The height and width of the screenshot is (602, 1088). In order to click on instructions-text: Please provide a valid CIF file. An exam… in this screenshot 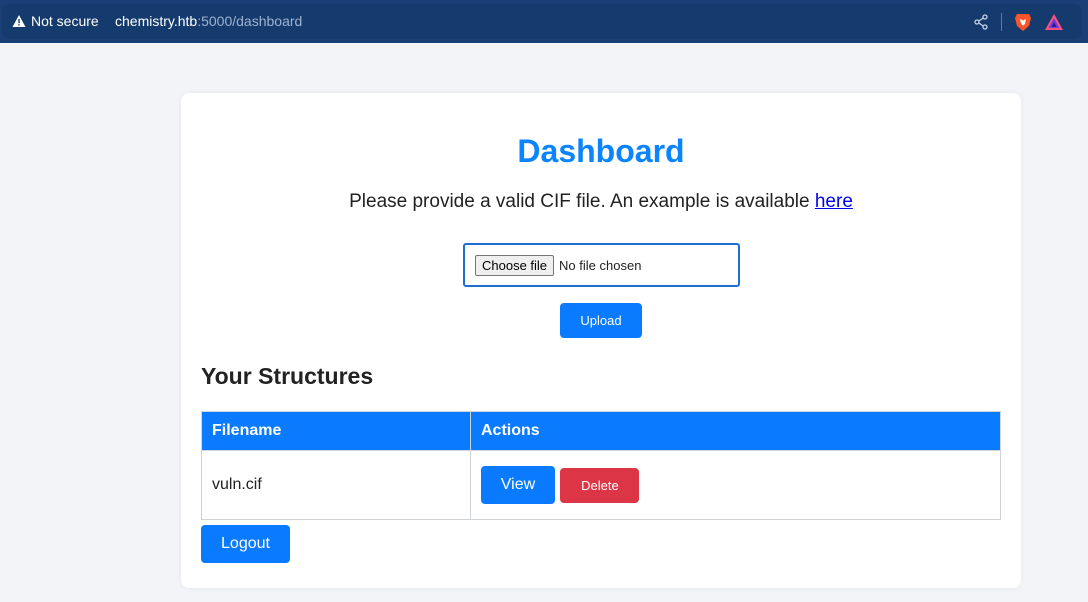, I will do `click(582, 201)`.